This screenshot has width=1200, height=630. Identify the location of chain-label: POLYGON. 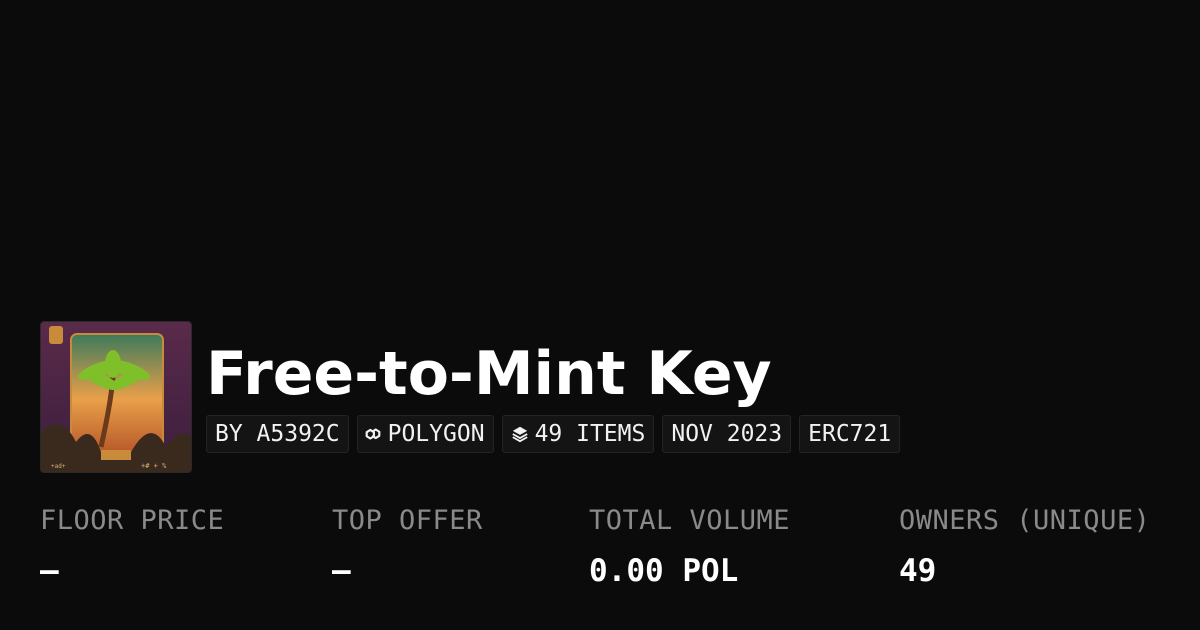
(436, 434).